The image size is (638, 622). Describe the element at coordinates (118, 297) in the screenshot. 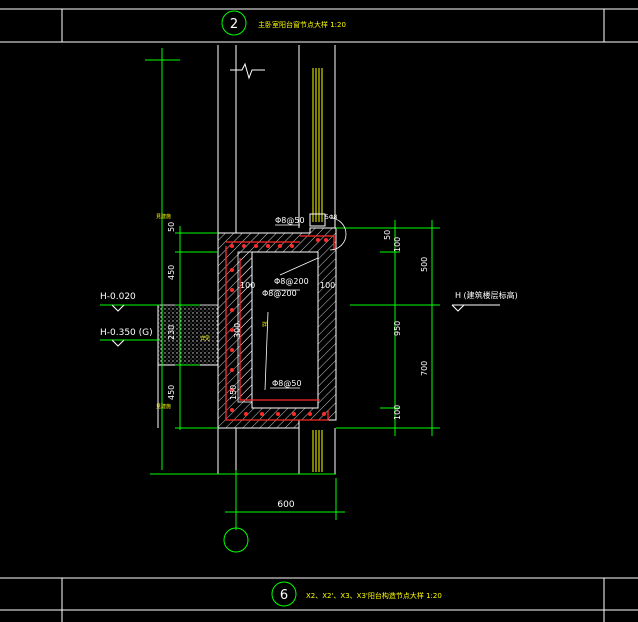

I see `elevation-label: H-0.020` at that location.